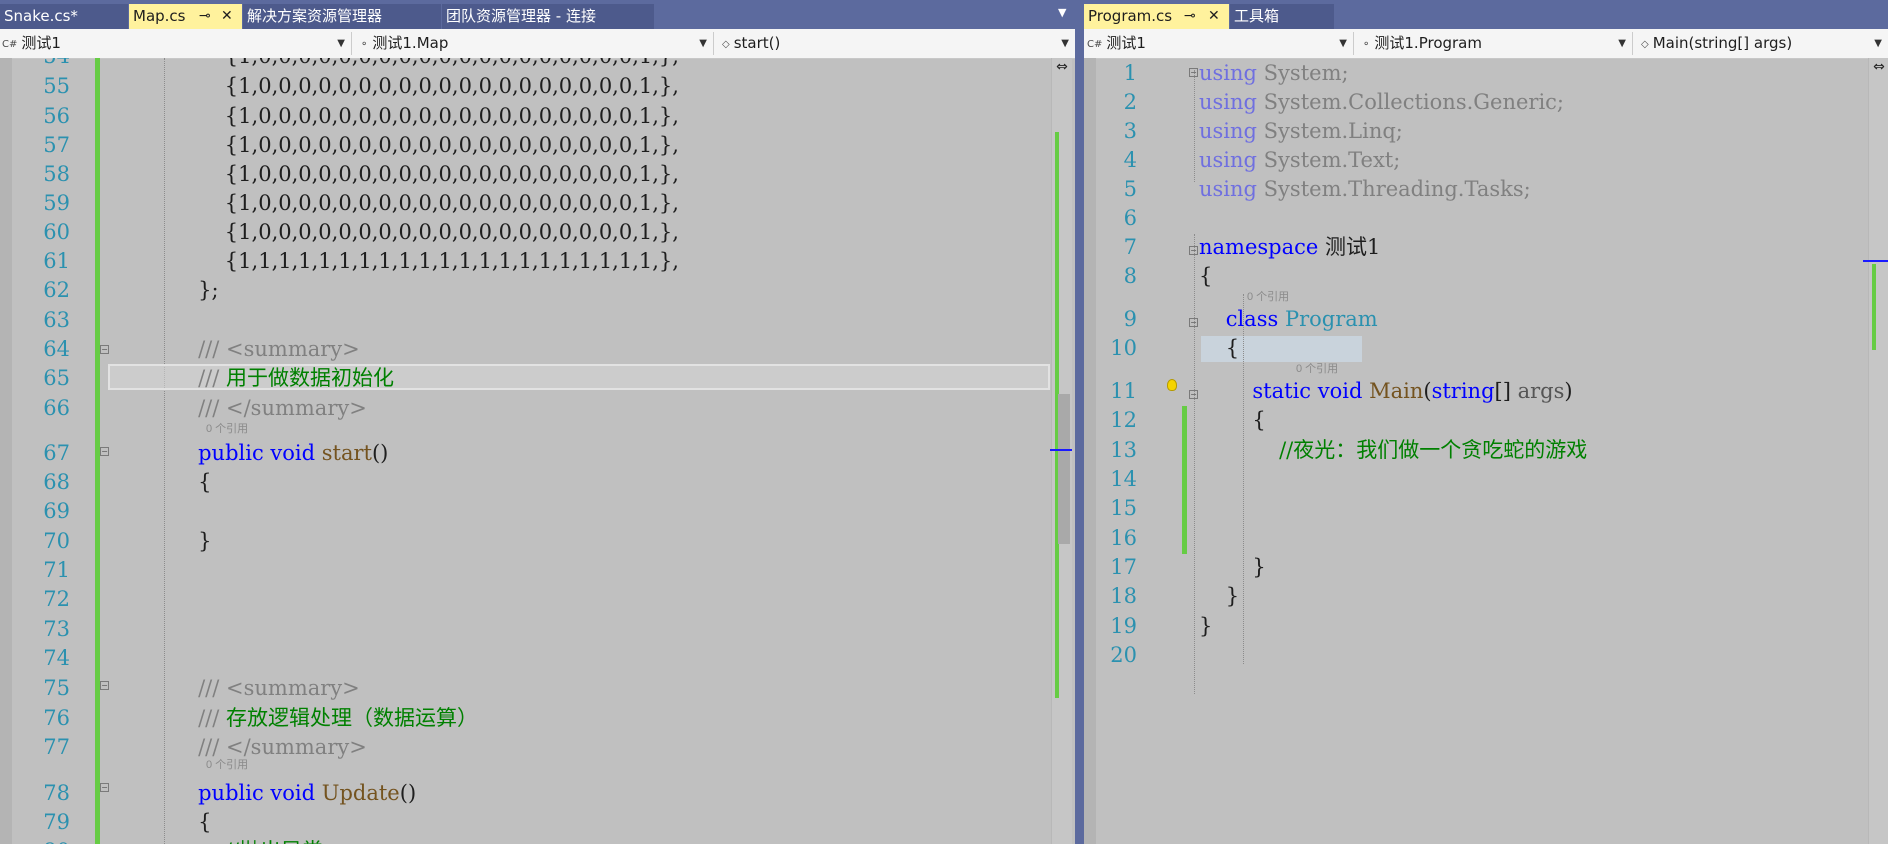 This screenshot has width=1888, height=844. I want to click on code-line: 9 class Program, so click(1486, 319).